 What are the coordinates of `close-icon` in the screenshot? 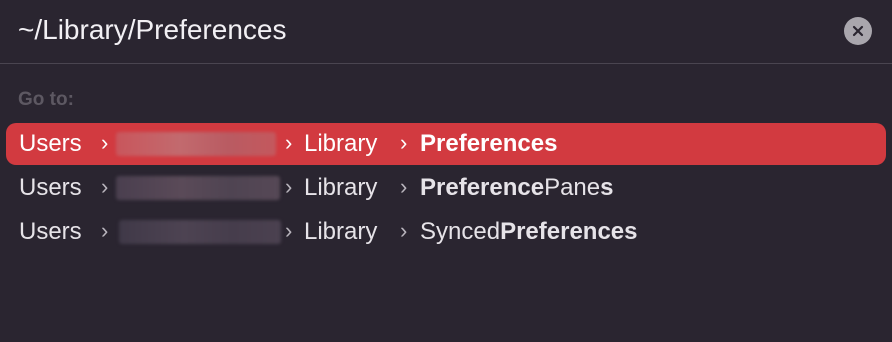 It's located at (858, 31).